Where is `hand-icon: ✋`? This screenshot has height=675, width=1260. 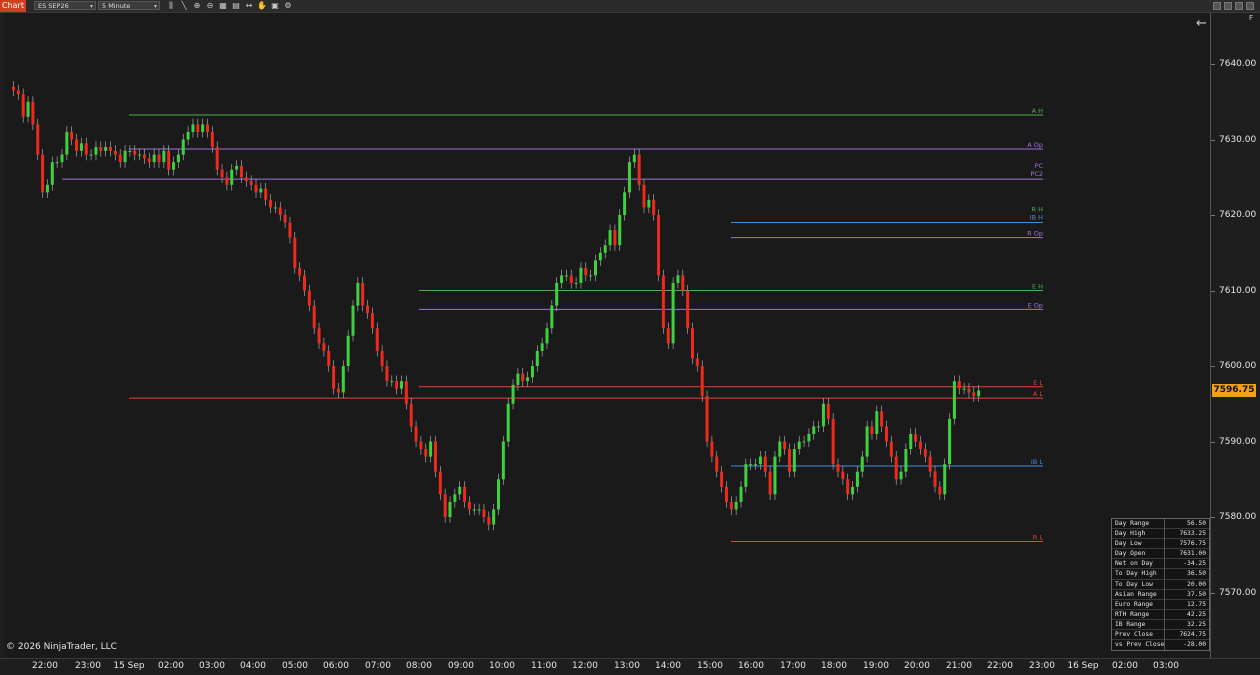
hand-icon: ✋ is located at coordinates (262, 6).